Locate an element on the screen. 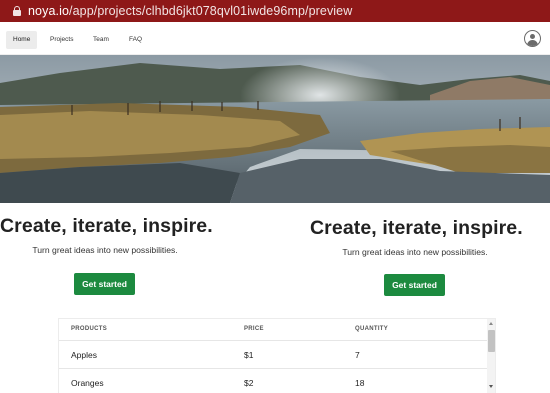 Image resolution: width=550 pixels, height=393 pixels. scroll-down-icon is located at coordinates (491, 386).